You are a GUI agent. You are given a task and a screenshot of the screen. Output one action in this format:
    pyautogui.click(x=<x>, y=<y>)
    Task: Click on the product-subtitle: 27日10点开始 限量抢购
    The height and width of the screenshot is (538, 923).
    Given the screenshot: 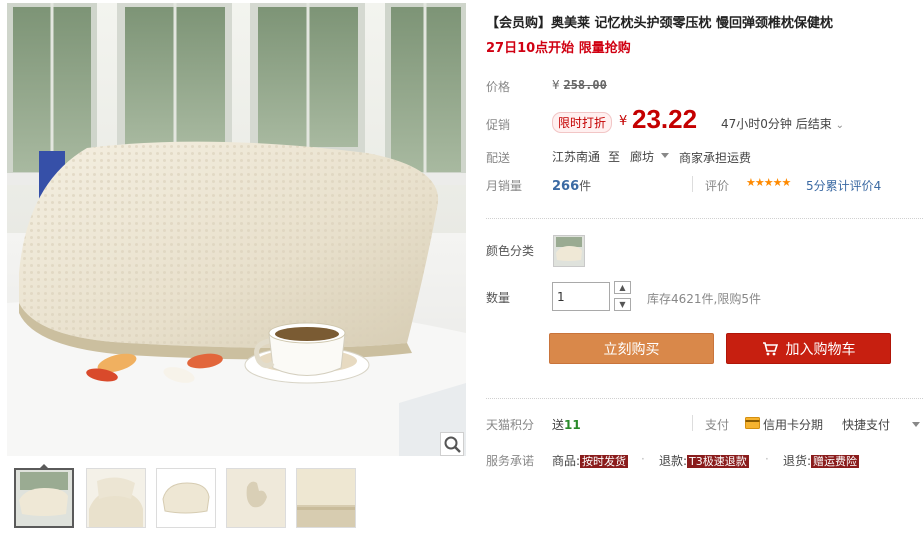 What is the action you would take?
    pyautogui.click(x=558, y=48)
    